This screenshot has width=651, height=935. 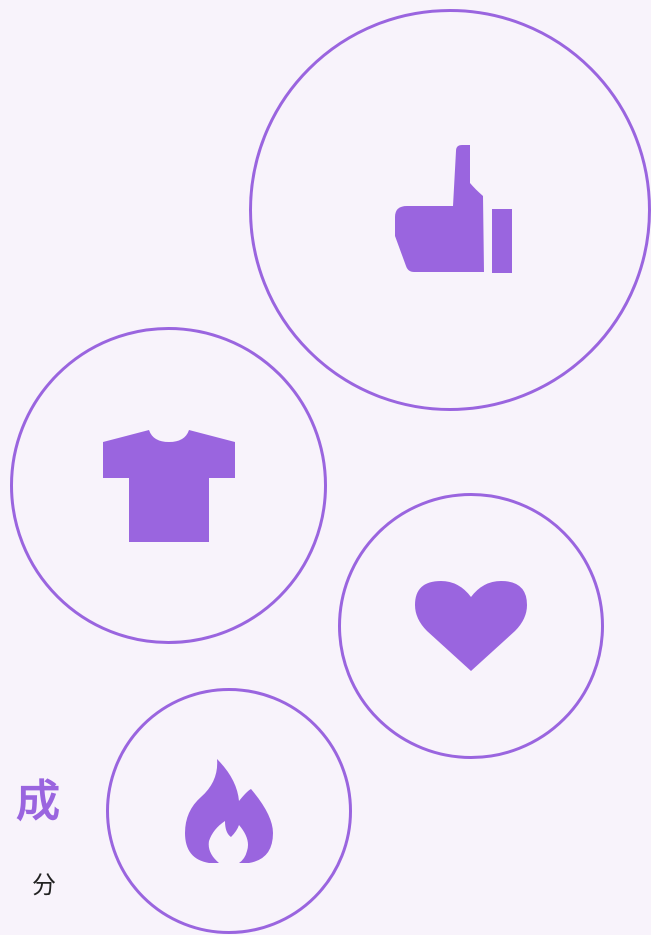 I want to click on tshirt-icon, so click(x=168, y=485).